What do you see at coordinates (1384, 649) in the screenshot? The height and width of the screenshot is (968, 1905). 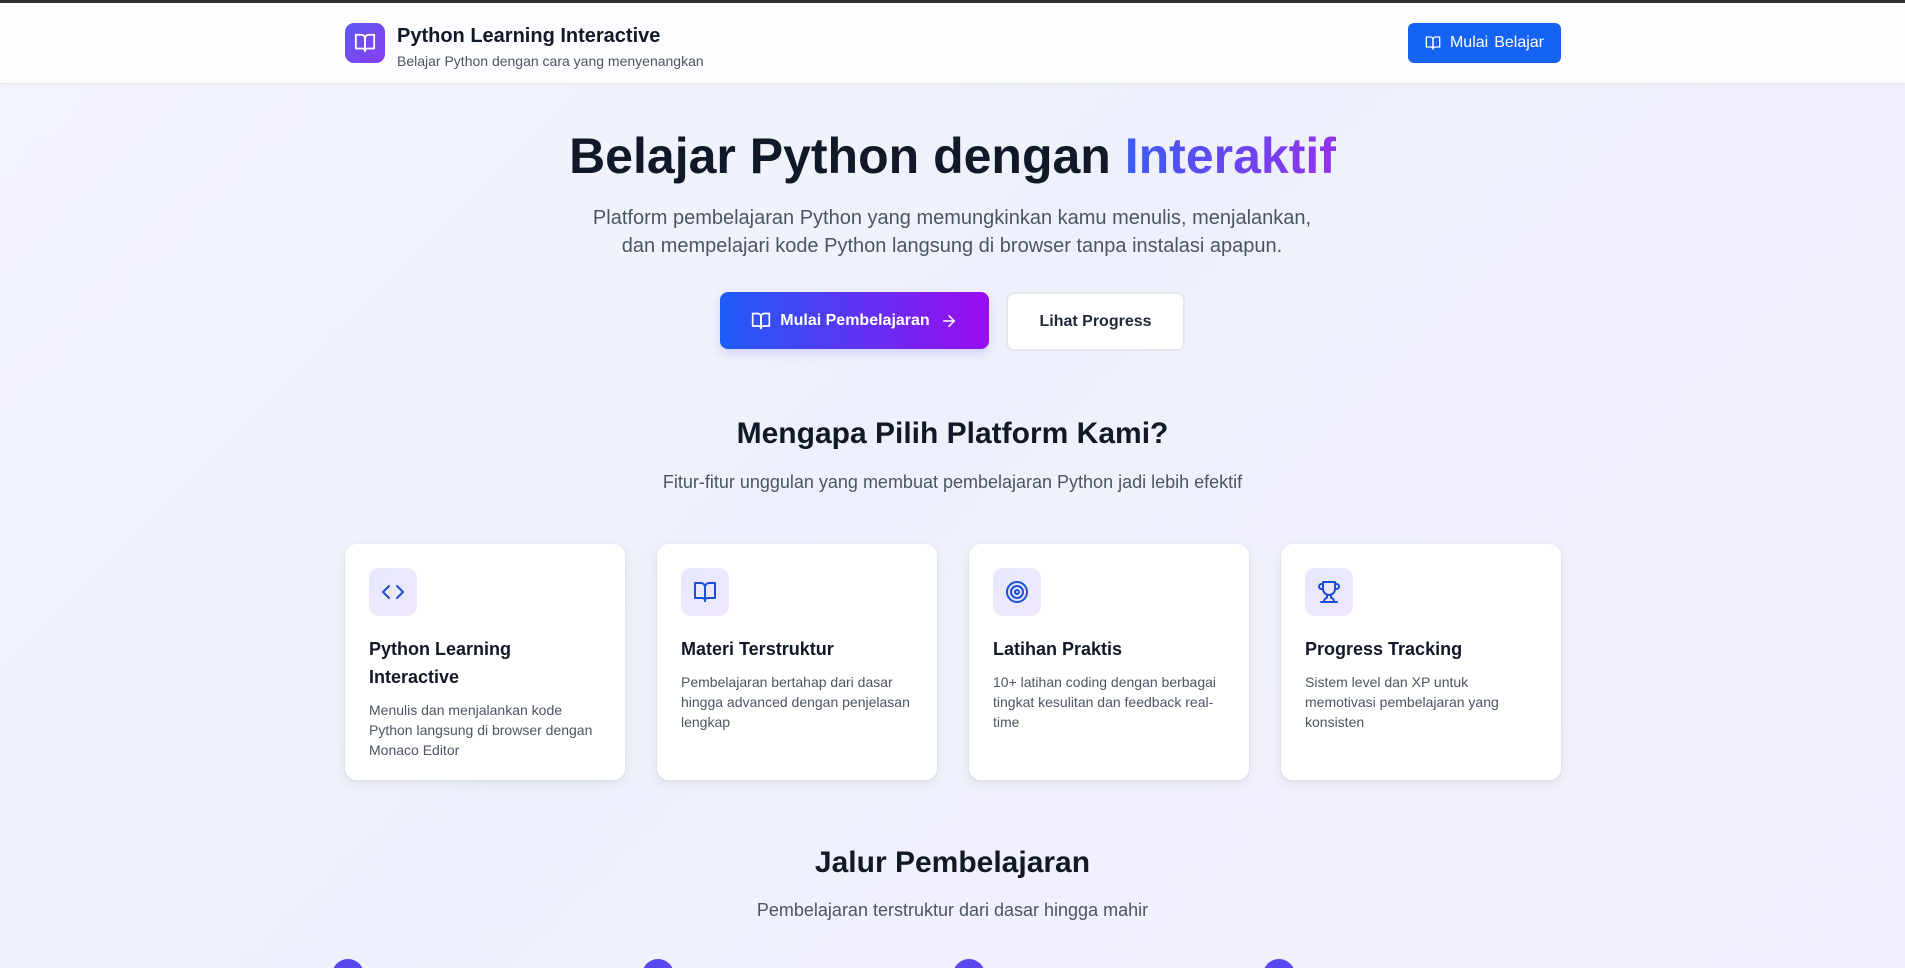 I see `feature-card-title: Progress Tracking` at bounding box center [1384, 649].